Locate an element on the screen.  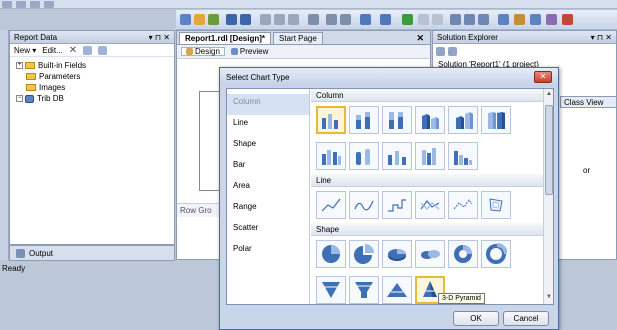
line-with-markers-thumb is located at coordinates (430, 205).